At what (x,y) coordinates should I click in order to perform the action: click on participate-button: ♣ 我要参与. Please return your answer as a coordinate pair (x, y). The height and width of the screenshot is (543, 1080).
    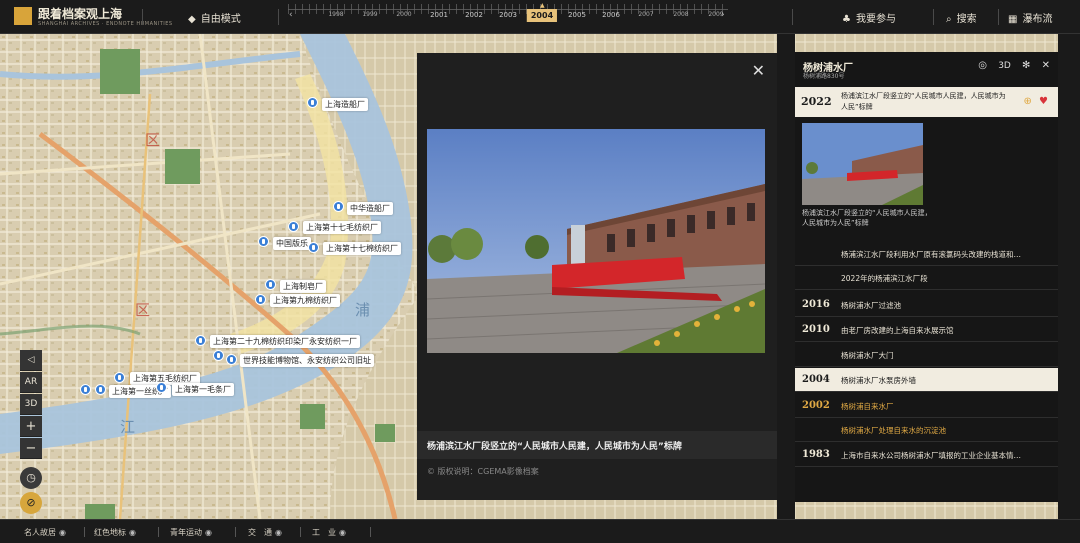
    Looking at the image, I should click on (869, 17).